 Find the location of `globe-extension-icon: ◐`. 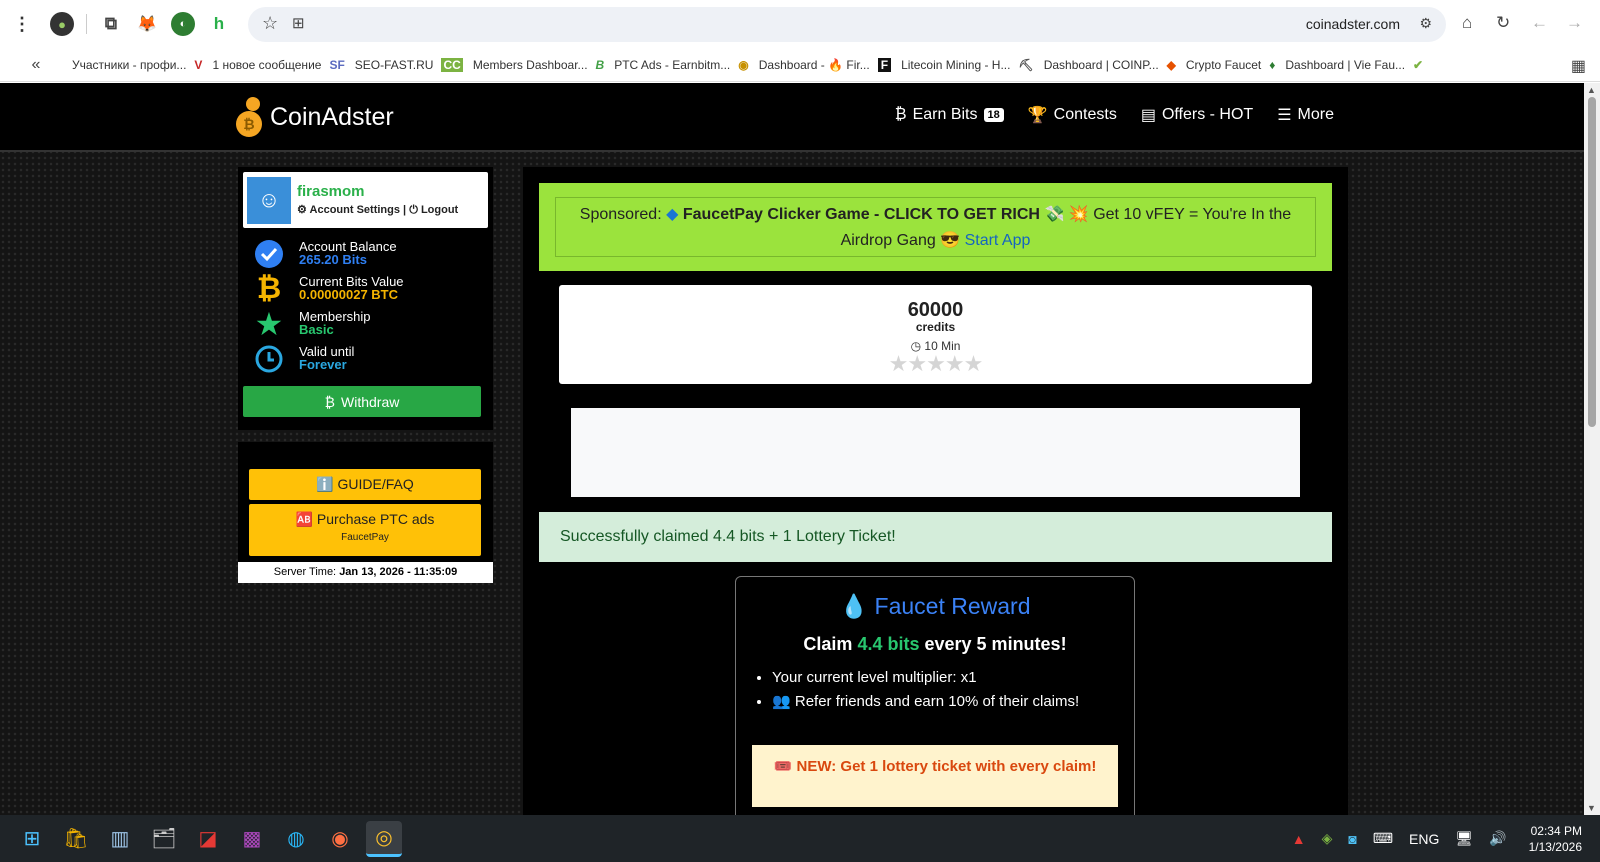

globe-extension-icon: ◐ is located at coordinates (183, 24).